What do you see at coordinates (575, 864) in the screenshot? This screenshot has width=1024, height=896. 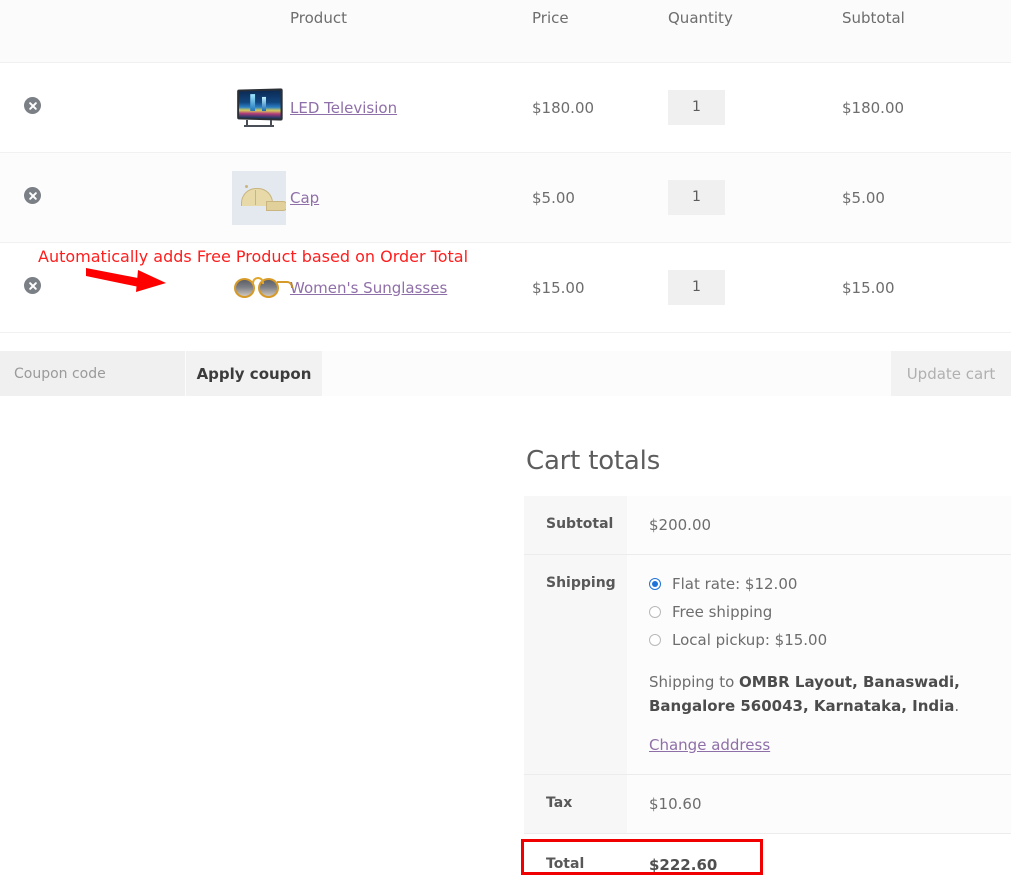 I see `total-label: Total` at bounding box center [575, 864].